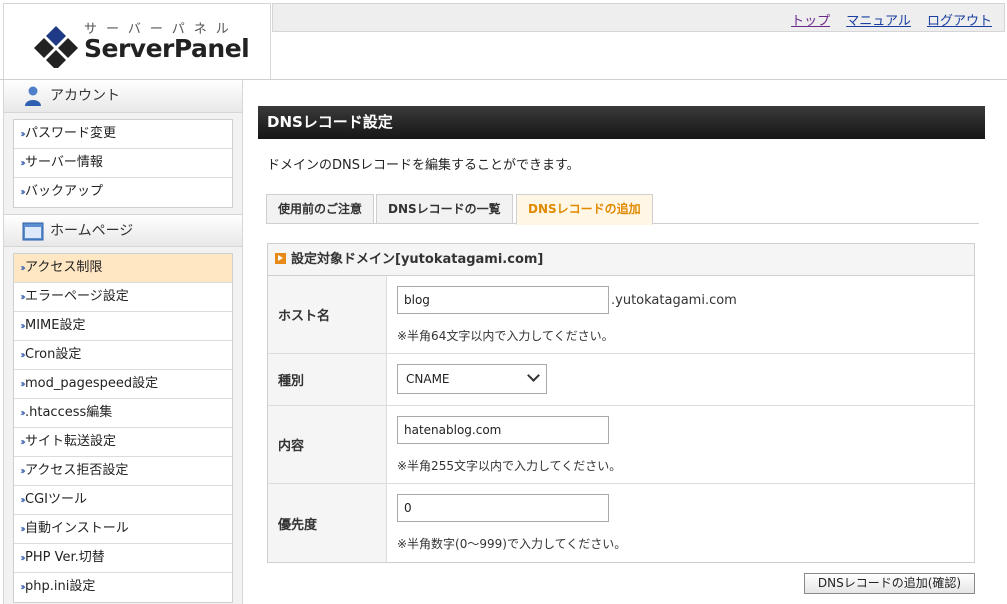 The image size is (1007, 604). I want to click on logout-link: ログアウト, so click(959, 21).